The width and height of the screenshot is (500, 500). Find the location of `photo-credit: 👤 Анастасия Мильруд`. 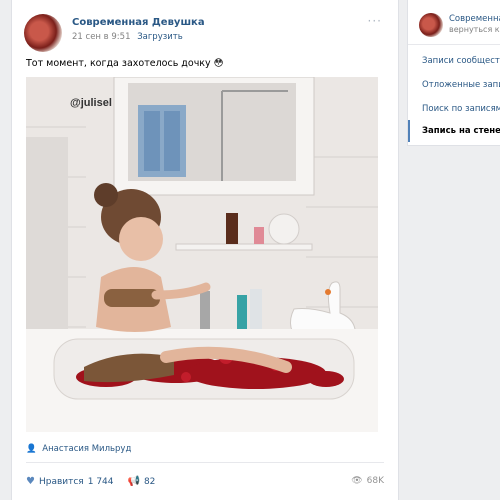

photo-credit: 👤 Анастасия Мильруд is located at coordinates (78, 449).